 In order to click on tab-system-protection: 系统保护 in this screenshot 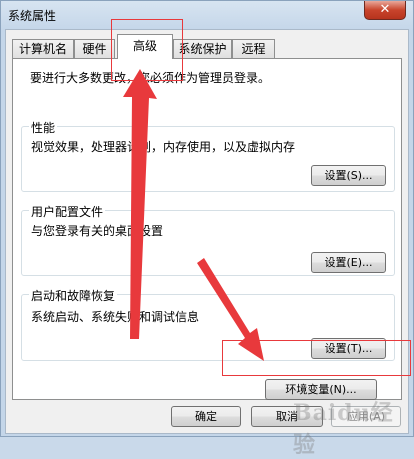, I will do `click(202, 48)`.